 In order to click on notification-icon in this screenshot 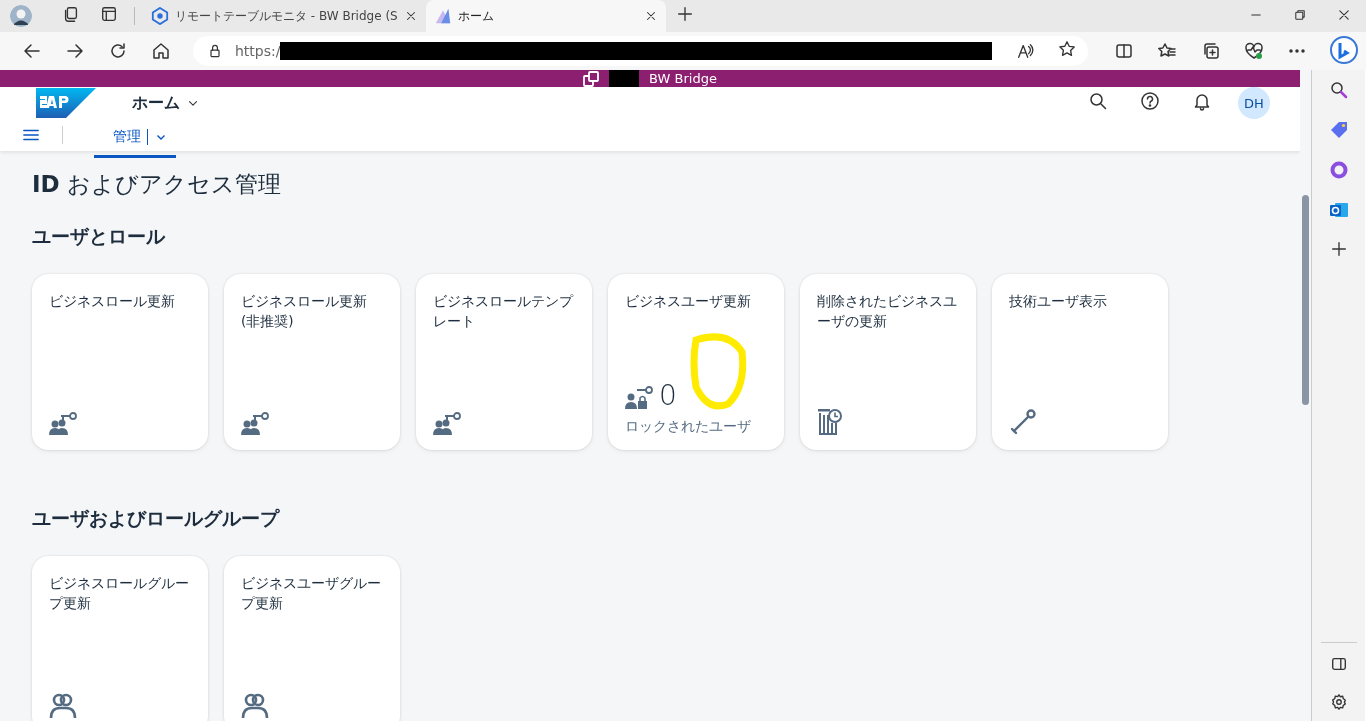, I will do `click(1202, 101)`.